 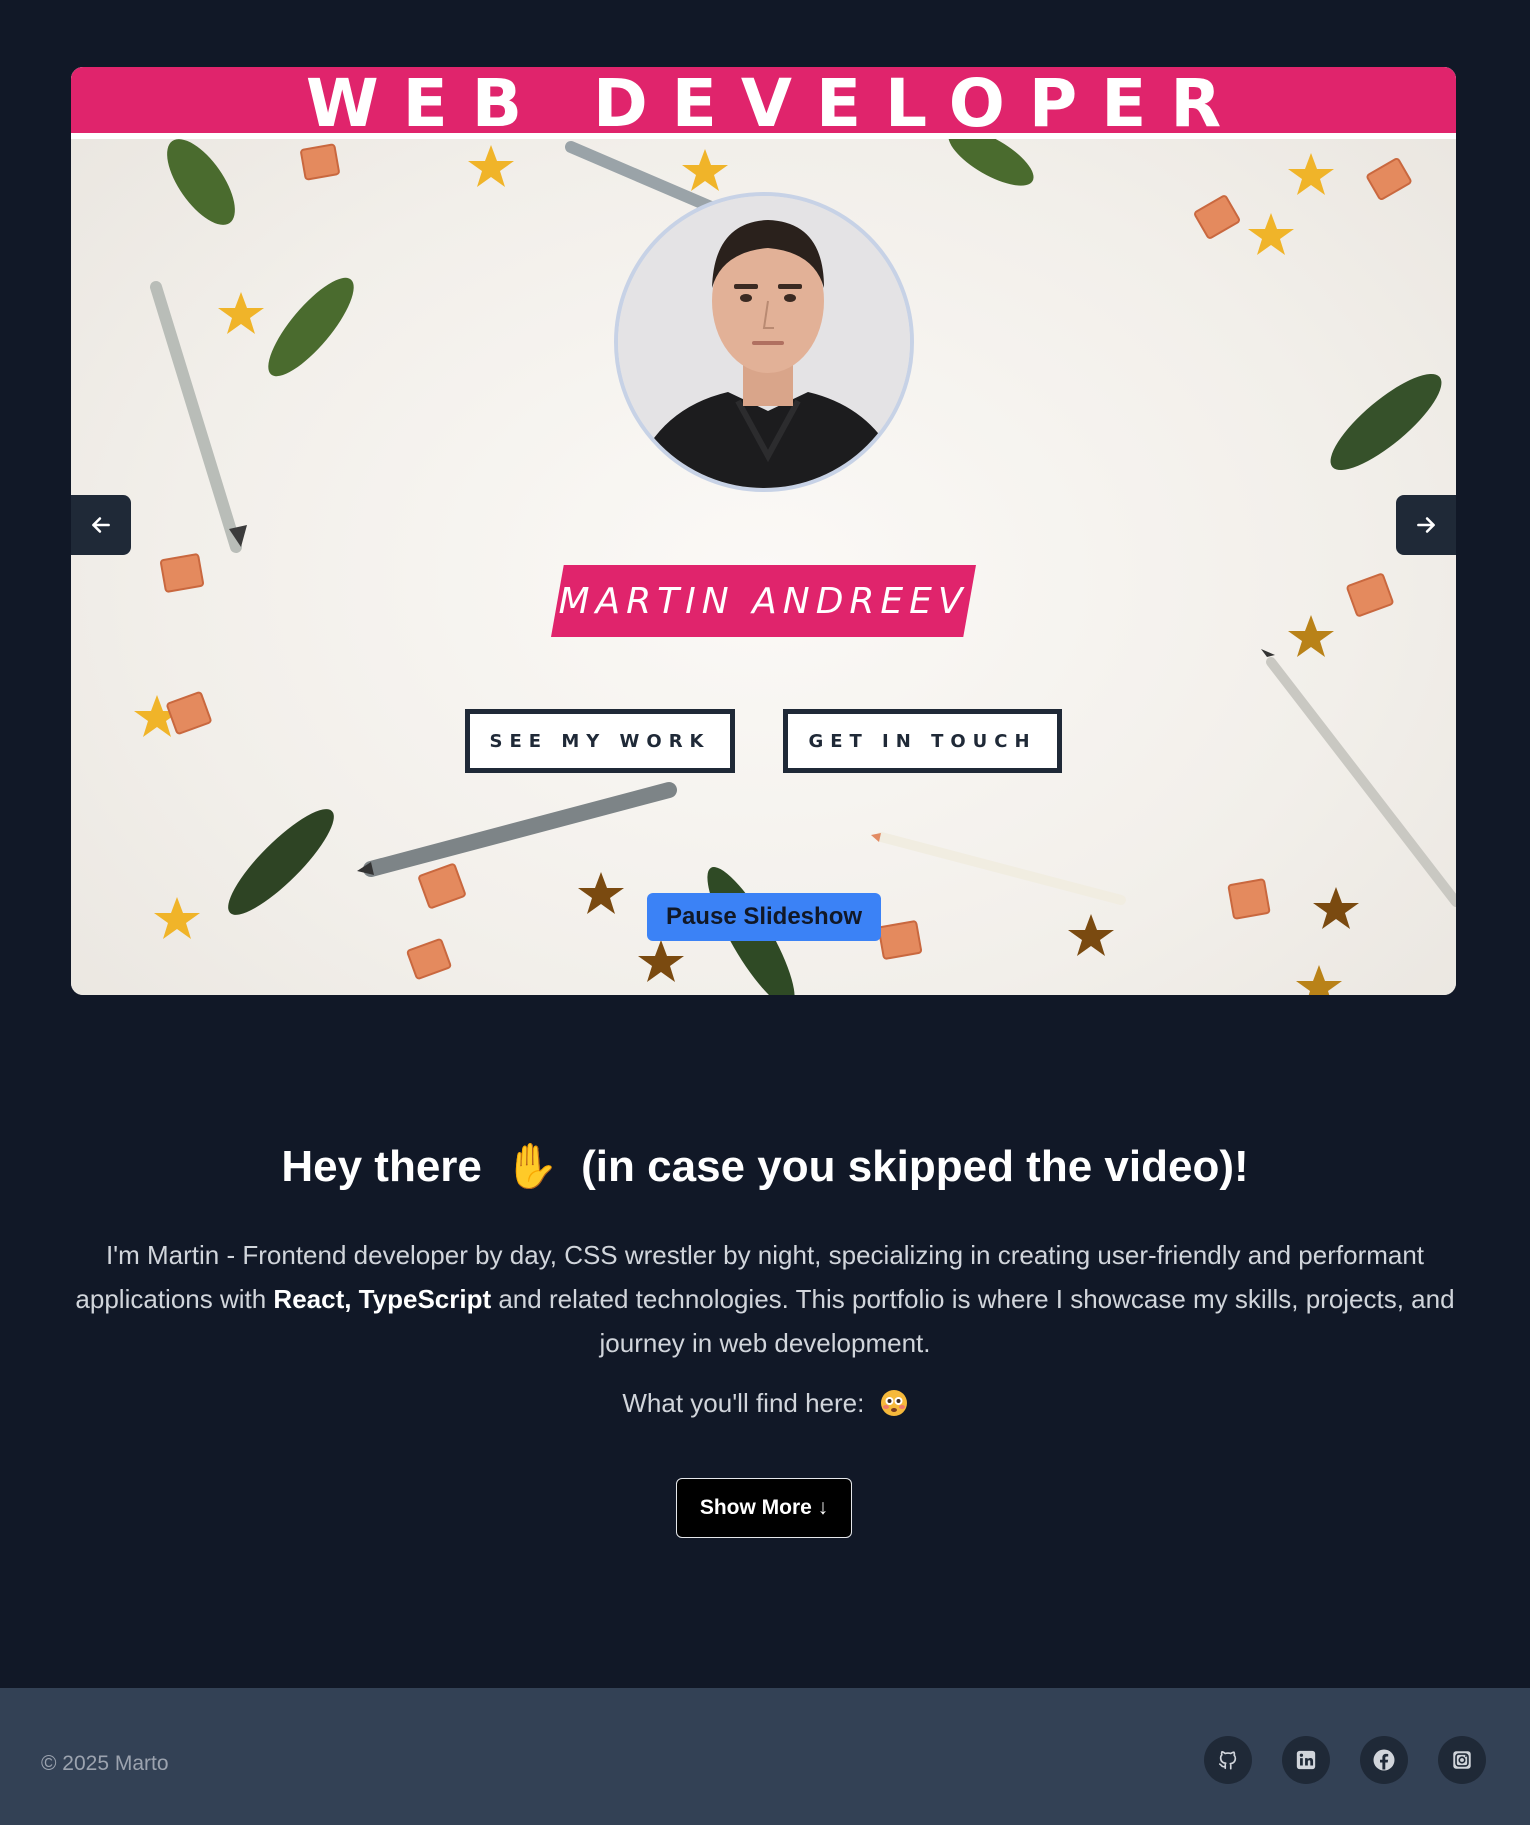 I want to click on show-more-button: Show More ↓, so click(x=764, y=1508).